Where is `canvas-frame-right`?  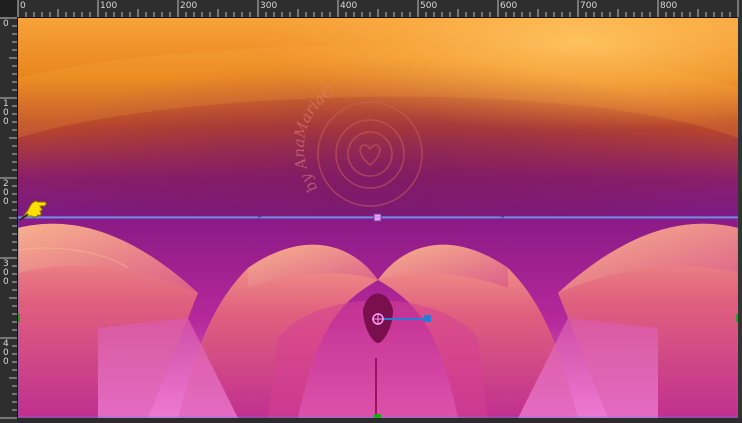
canvas-frame-right is located at coordinates (740, 220).